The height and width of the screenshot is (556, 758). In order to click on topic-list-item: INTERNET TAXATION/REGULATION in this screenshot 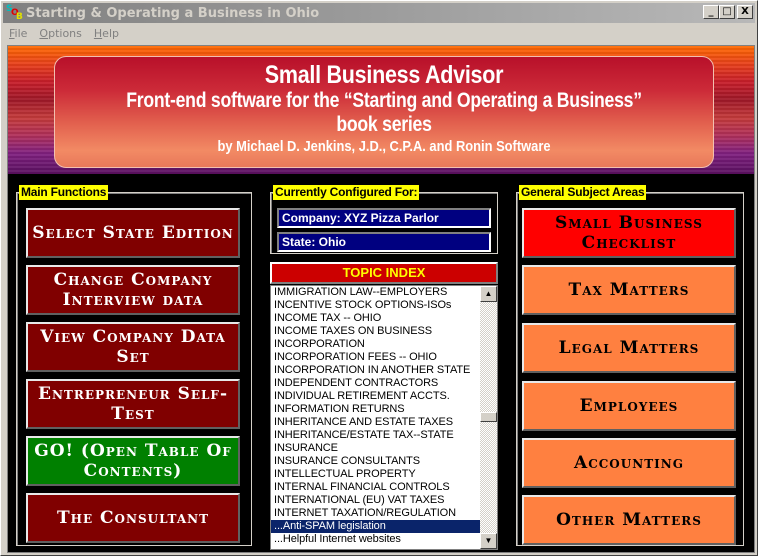, I will do `click(375, 513)`.